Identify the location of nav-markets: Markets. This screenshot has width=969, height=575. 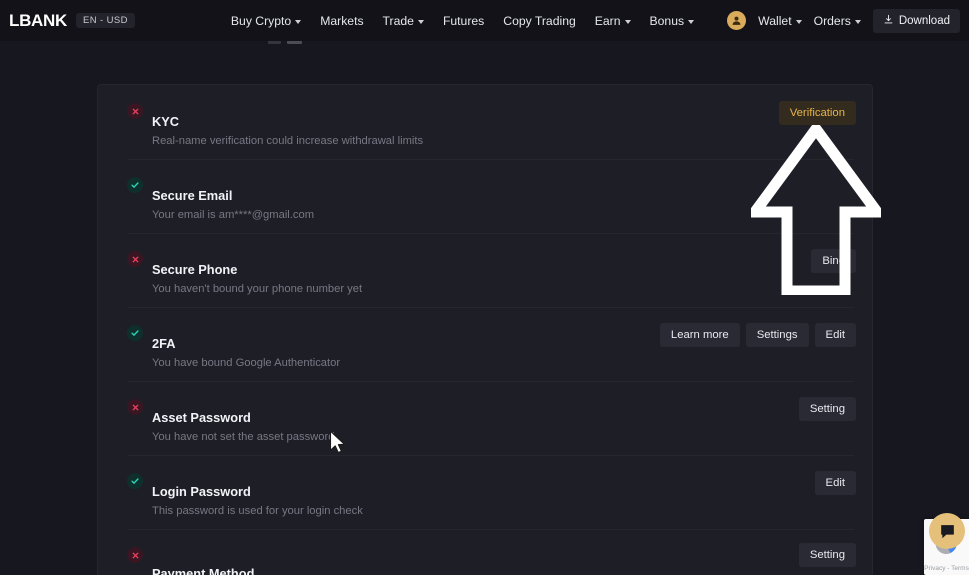
(341, 21).